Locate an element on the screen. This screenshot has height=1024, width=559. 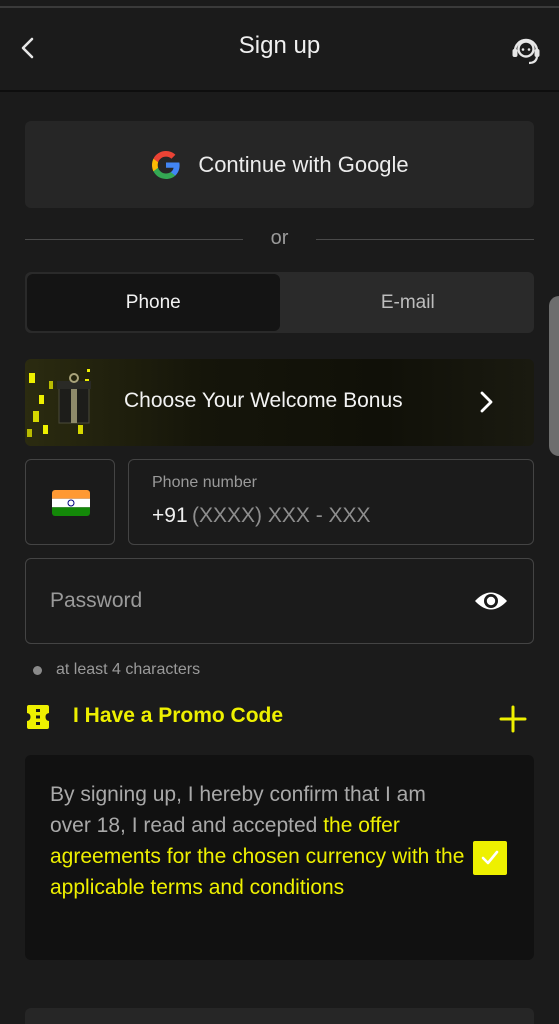
continue-with-google-button: Continue with Google is located at coordinates (279, 164).